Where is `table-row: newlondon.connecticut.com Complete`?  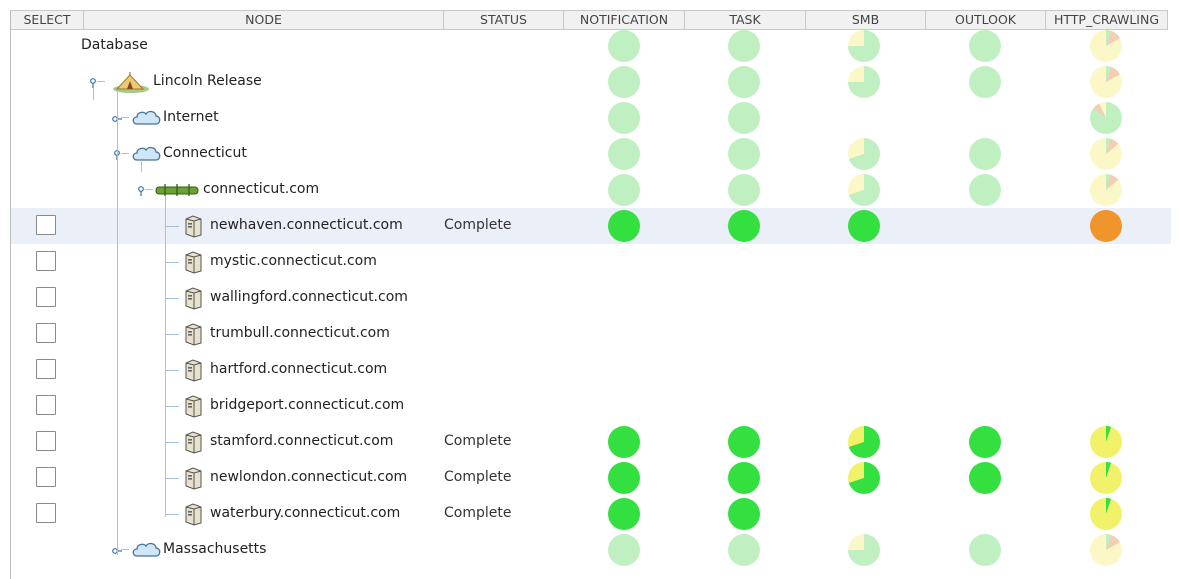
table-row: newlondon.connecticut.com Complete is located at coordinates (591, 478).